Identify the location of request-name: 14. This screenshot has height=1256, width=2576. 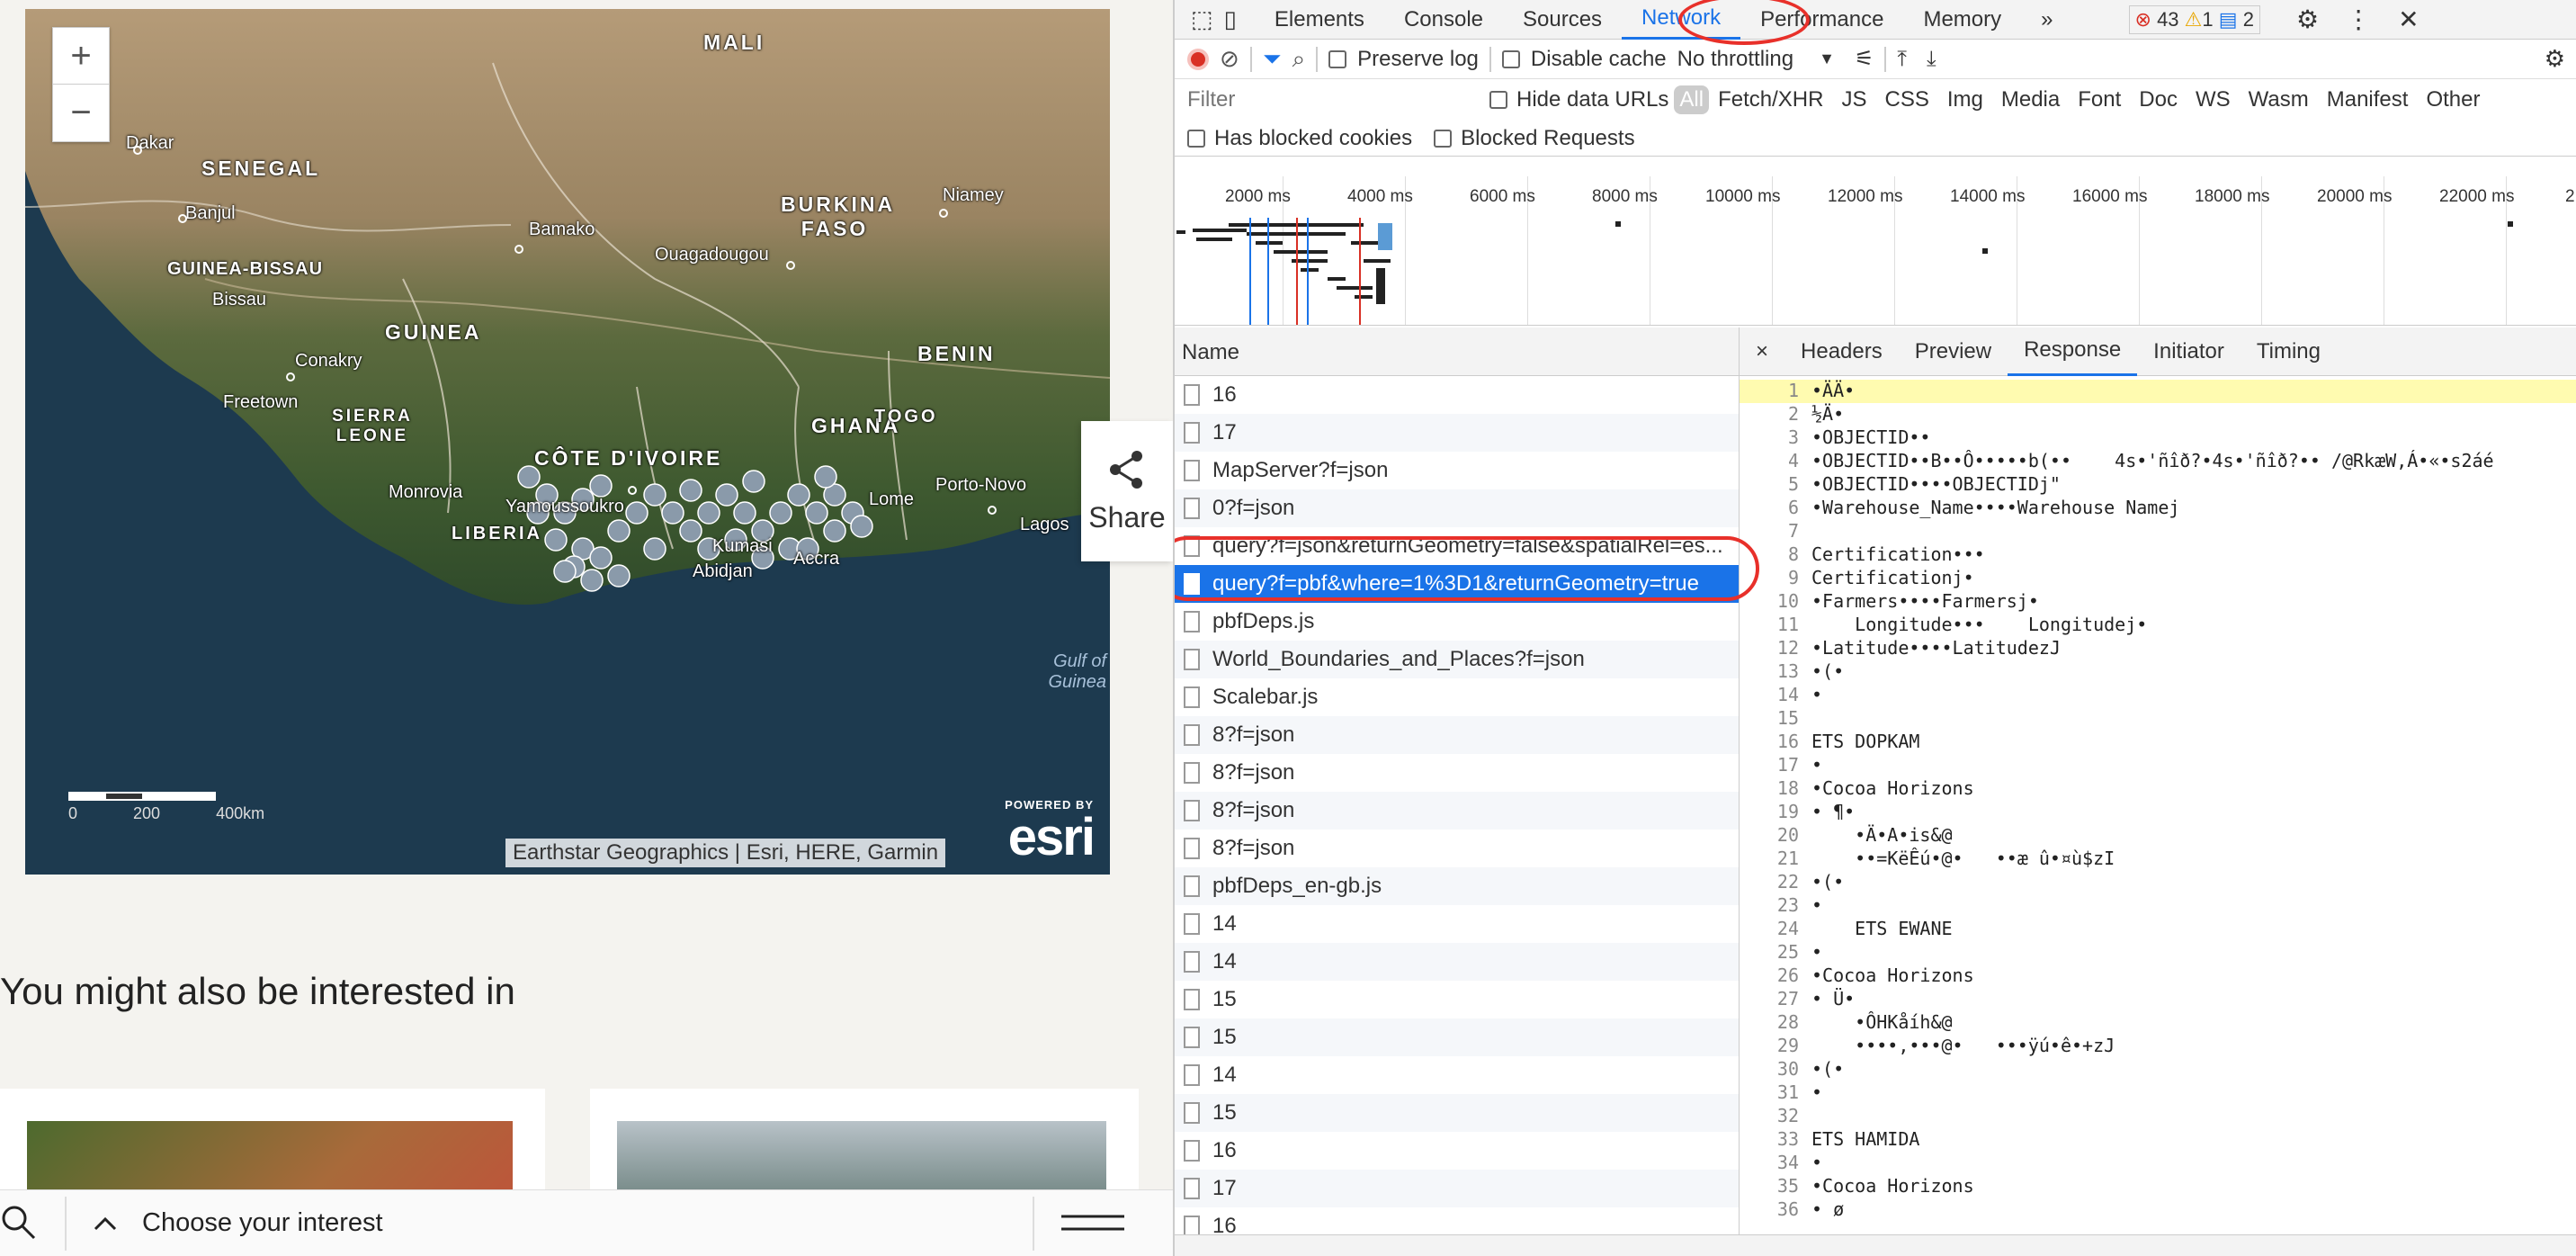
(1224, 961).